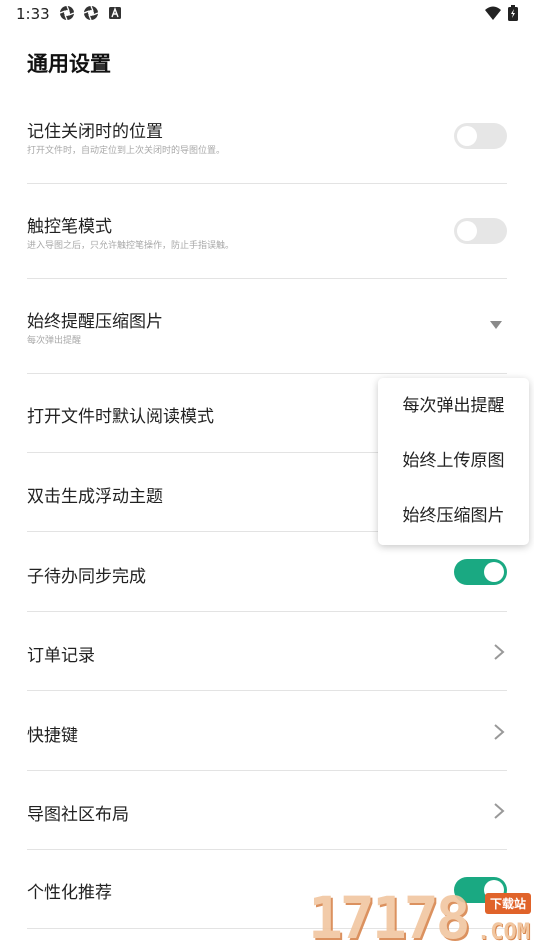 This screenshot has width=534, height=952. What do you see at coordinates (33, 14) in the screenshot?
I see `status-time: 1:33` at bounding box center [33, 14].